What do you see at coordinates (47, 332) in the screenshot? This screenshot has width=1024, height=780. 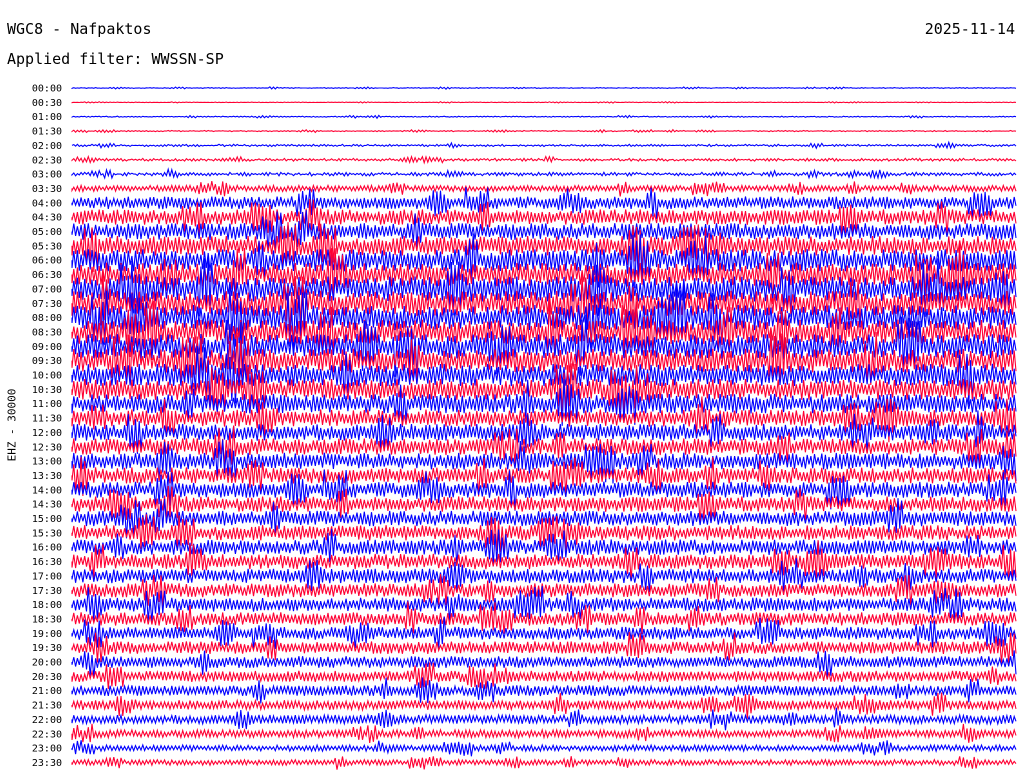 I see `time-tick-label: 08:30` at bounding box center [47, 332].